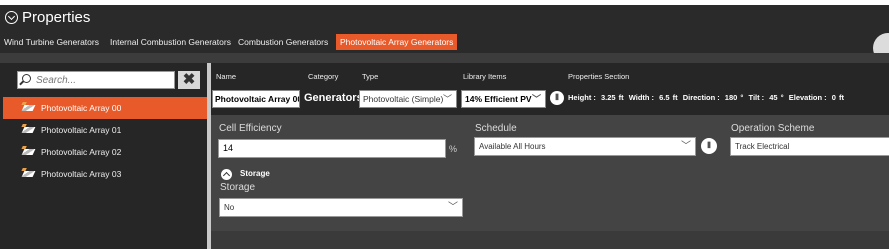 Image resolution: width=889 pixels, height=249 pixels. I want to click on prop-width-key: Width, so click(639, 97).